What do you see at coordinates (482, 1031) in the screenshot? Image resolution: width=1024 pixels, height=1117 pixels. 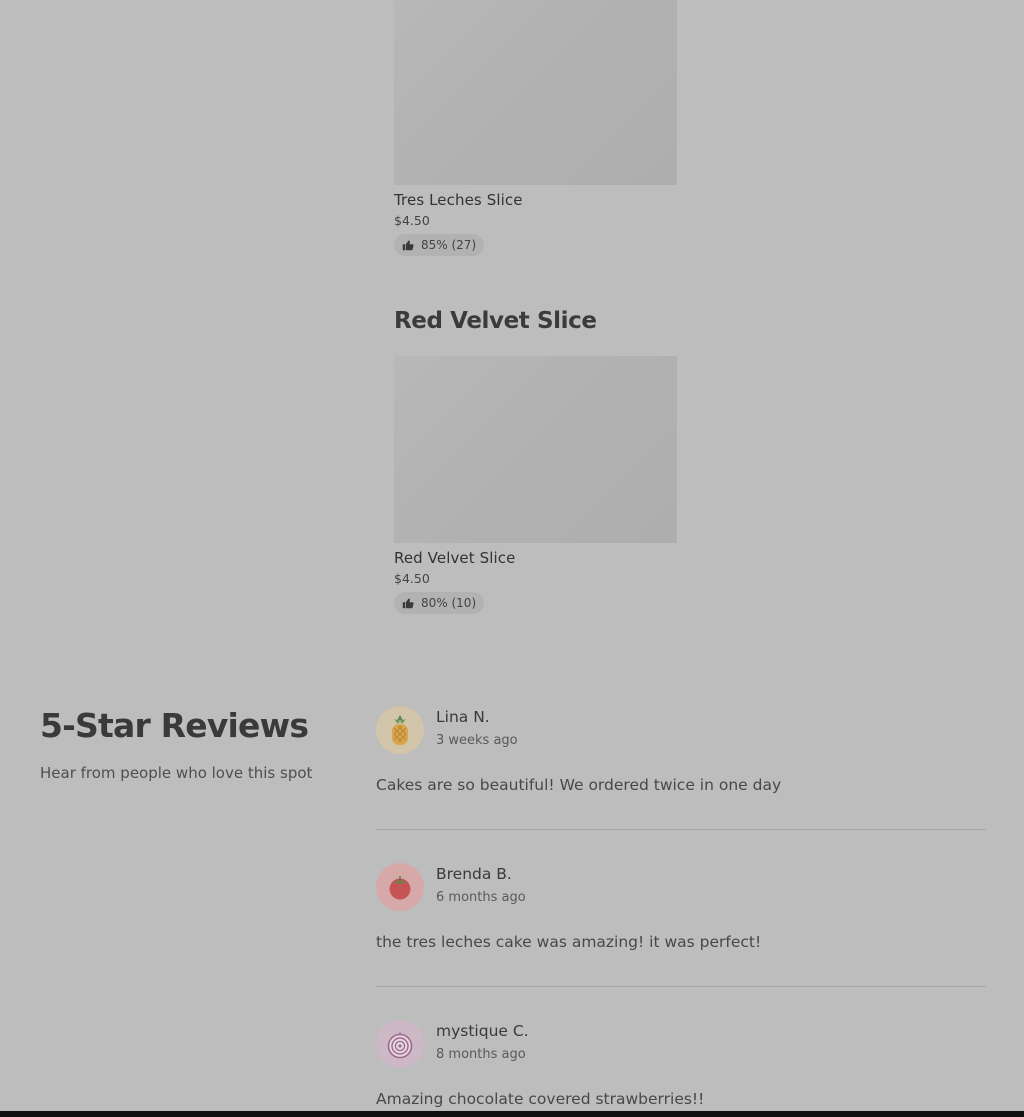 I see `reviewer-name: mystique C.` at bounding box center [482, 1031].